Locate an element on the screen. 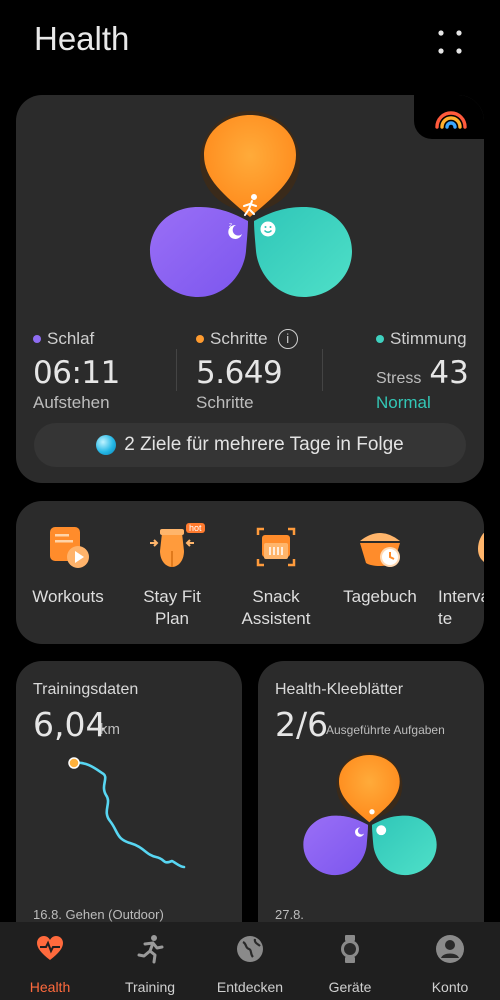 This screenshot has width=500, height=1000. steps-label: Schritte is located at coordinates (239, 338).